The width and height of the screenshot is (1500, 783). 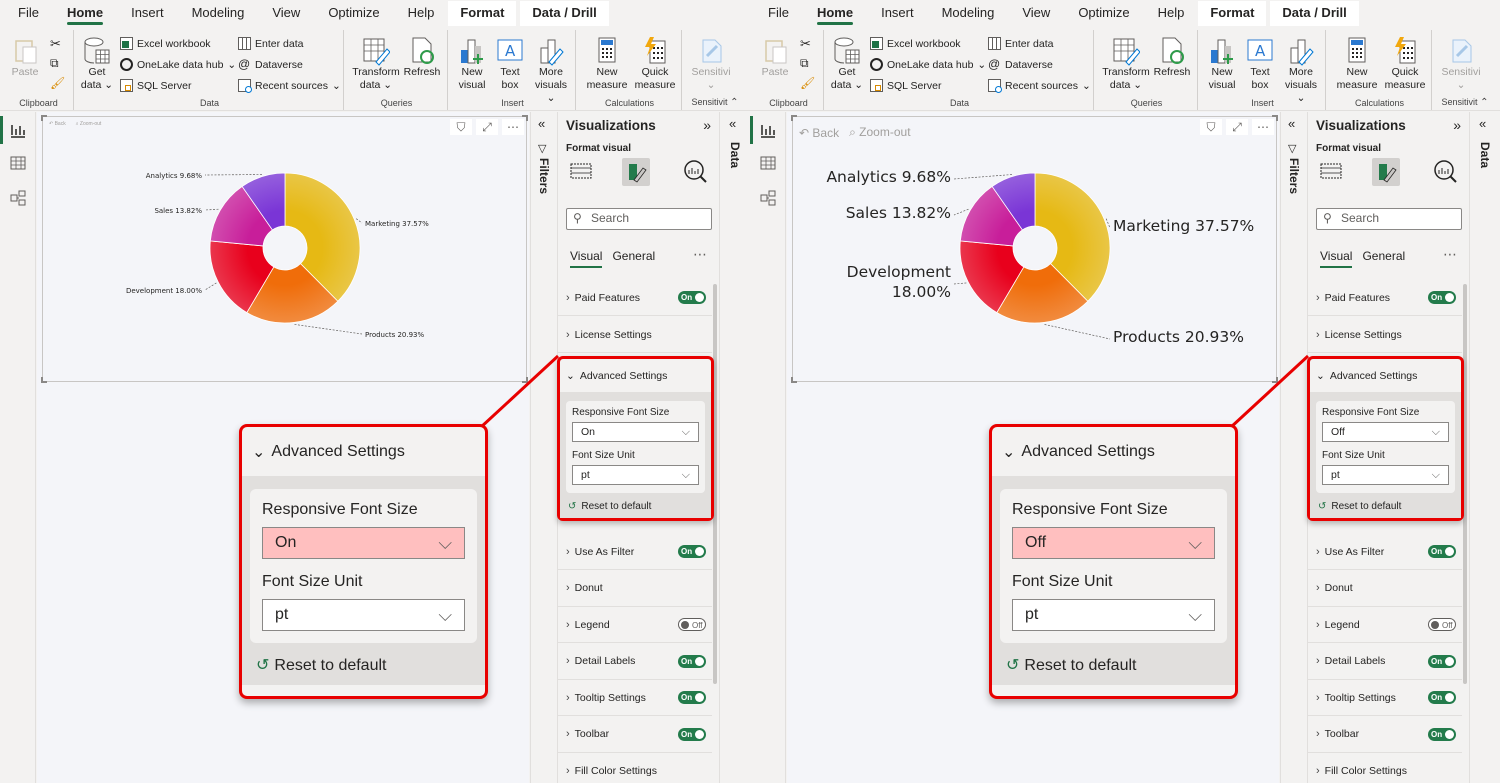 What do you see at coordinates (1484, 447) in the screenshot?
I see `data-pane-collapsed: « Data` at bounding box center [1484, 447].